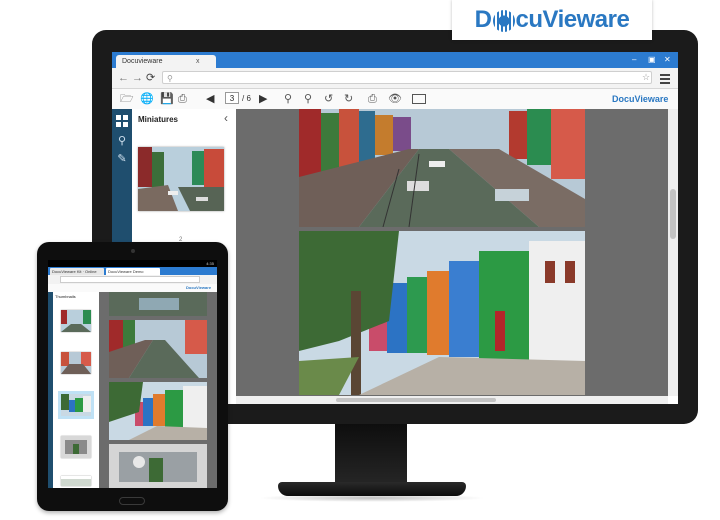 The image size is (720, 520). I want to click on minimize-icon: –, so click(634, 60).